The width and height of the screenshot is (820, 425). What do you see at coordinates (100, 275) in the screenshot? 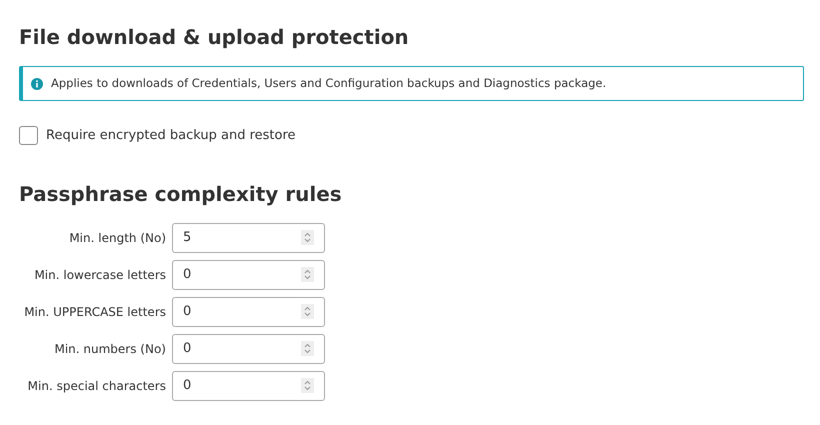
I see `field-label: Min. lowercase letters` at bounding box center [100, 275].